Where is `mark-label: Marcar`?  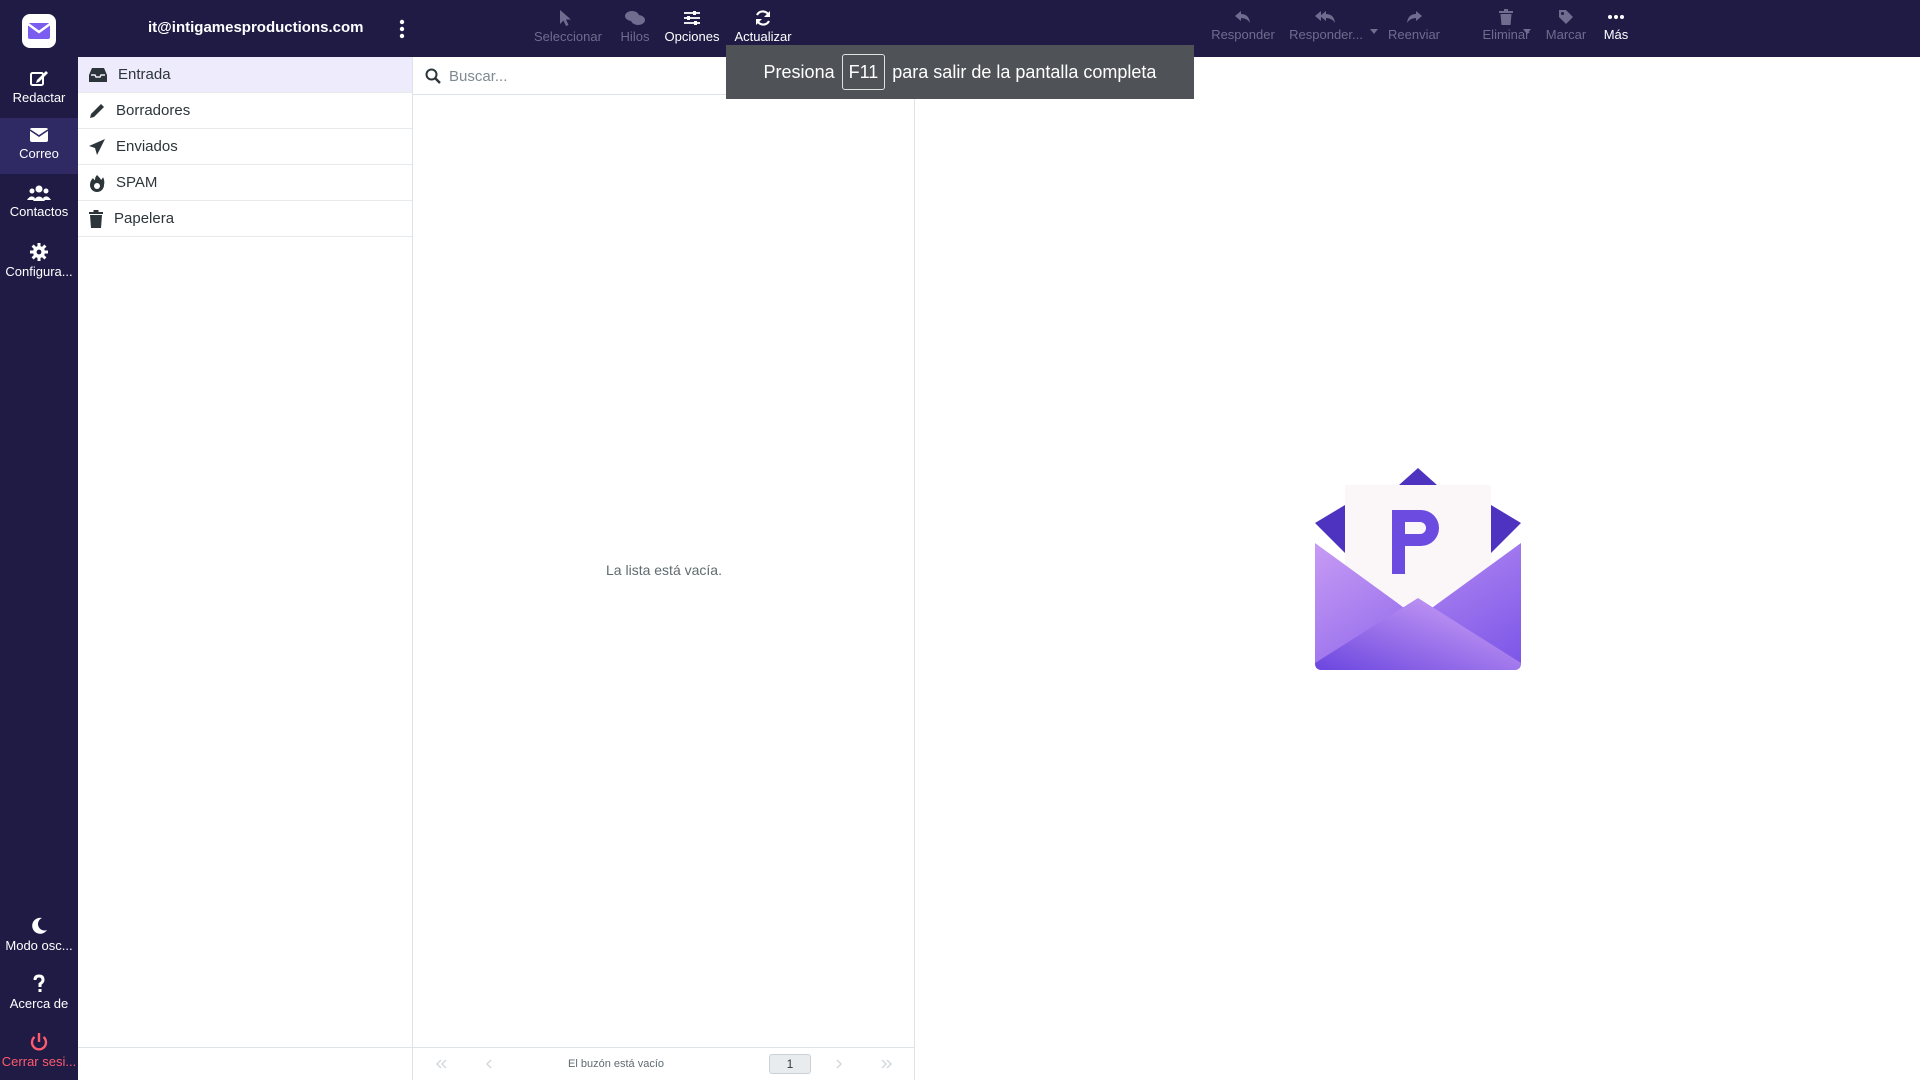
mark-label: Marcar is located at coordinates (1566, 34).